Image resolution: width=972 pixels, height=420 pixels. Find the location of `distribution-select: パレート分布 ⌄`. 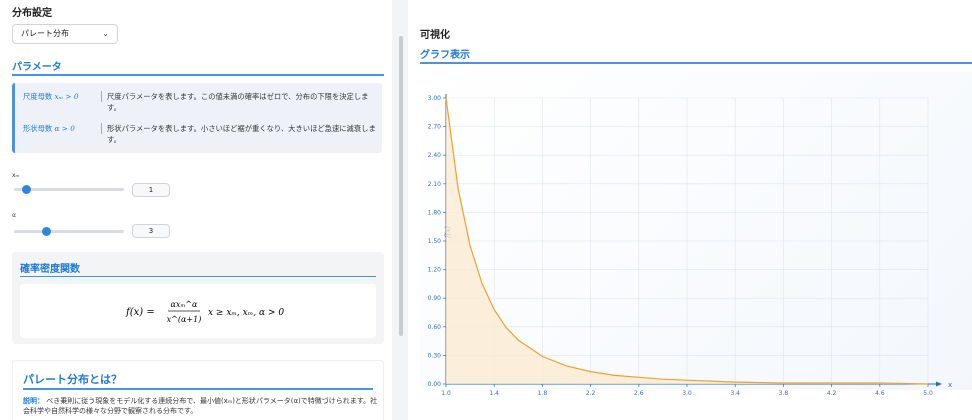

distribution-select: パレート分布 ⌄ is located at coordinates (65, 34).